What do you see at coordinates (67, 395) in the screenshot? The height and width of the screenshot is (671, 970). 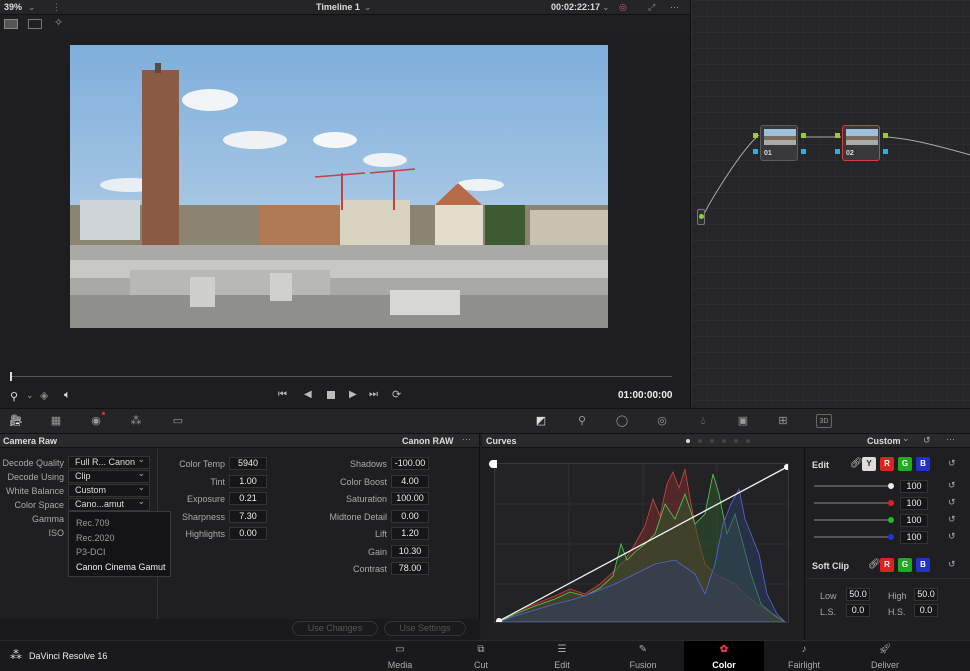 I see `speaker-icon: 🔈︎` at bounding box center [67, 395].